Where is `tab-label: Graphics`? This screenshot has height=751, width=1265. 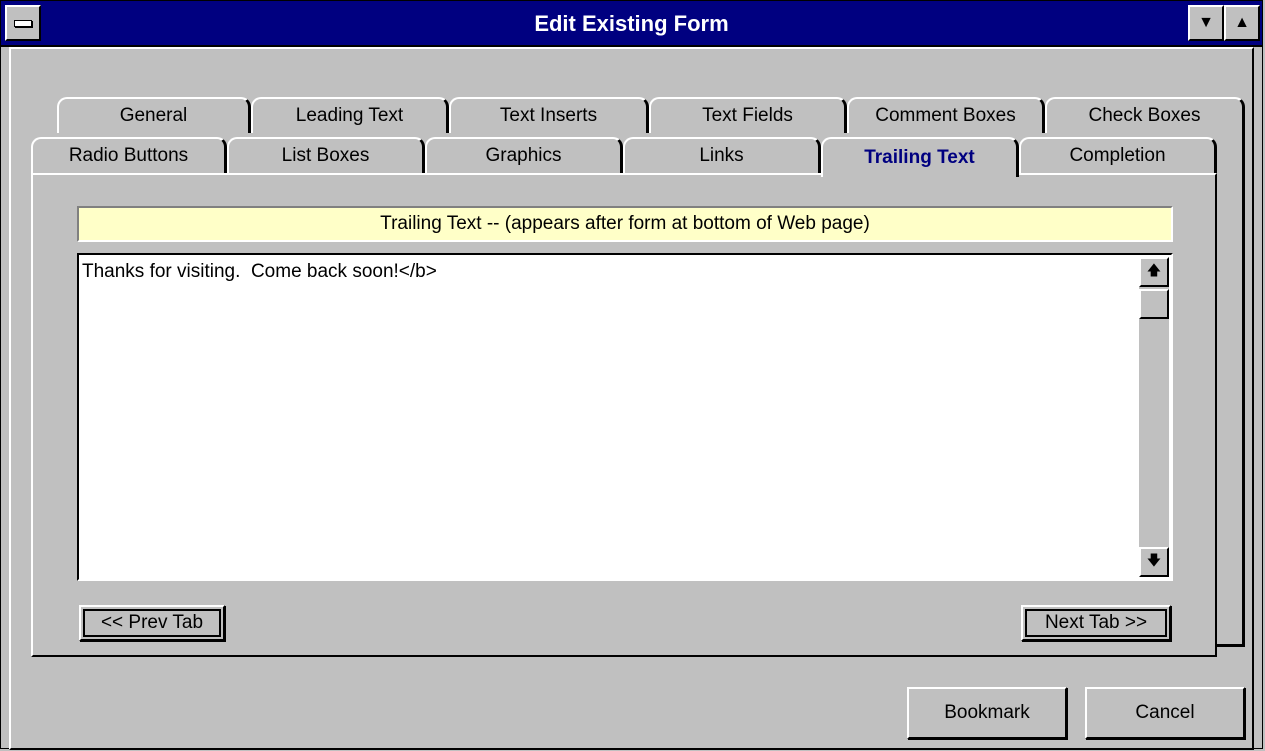
tab-label: Graphics is located at coordinates (523, 155).